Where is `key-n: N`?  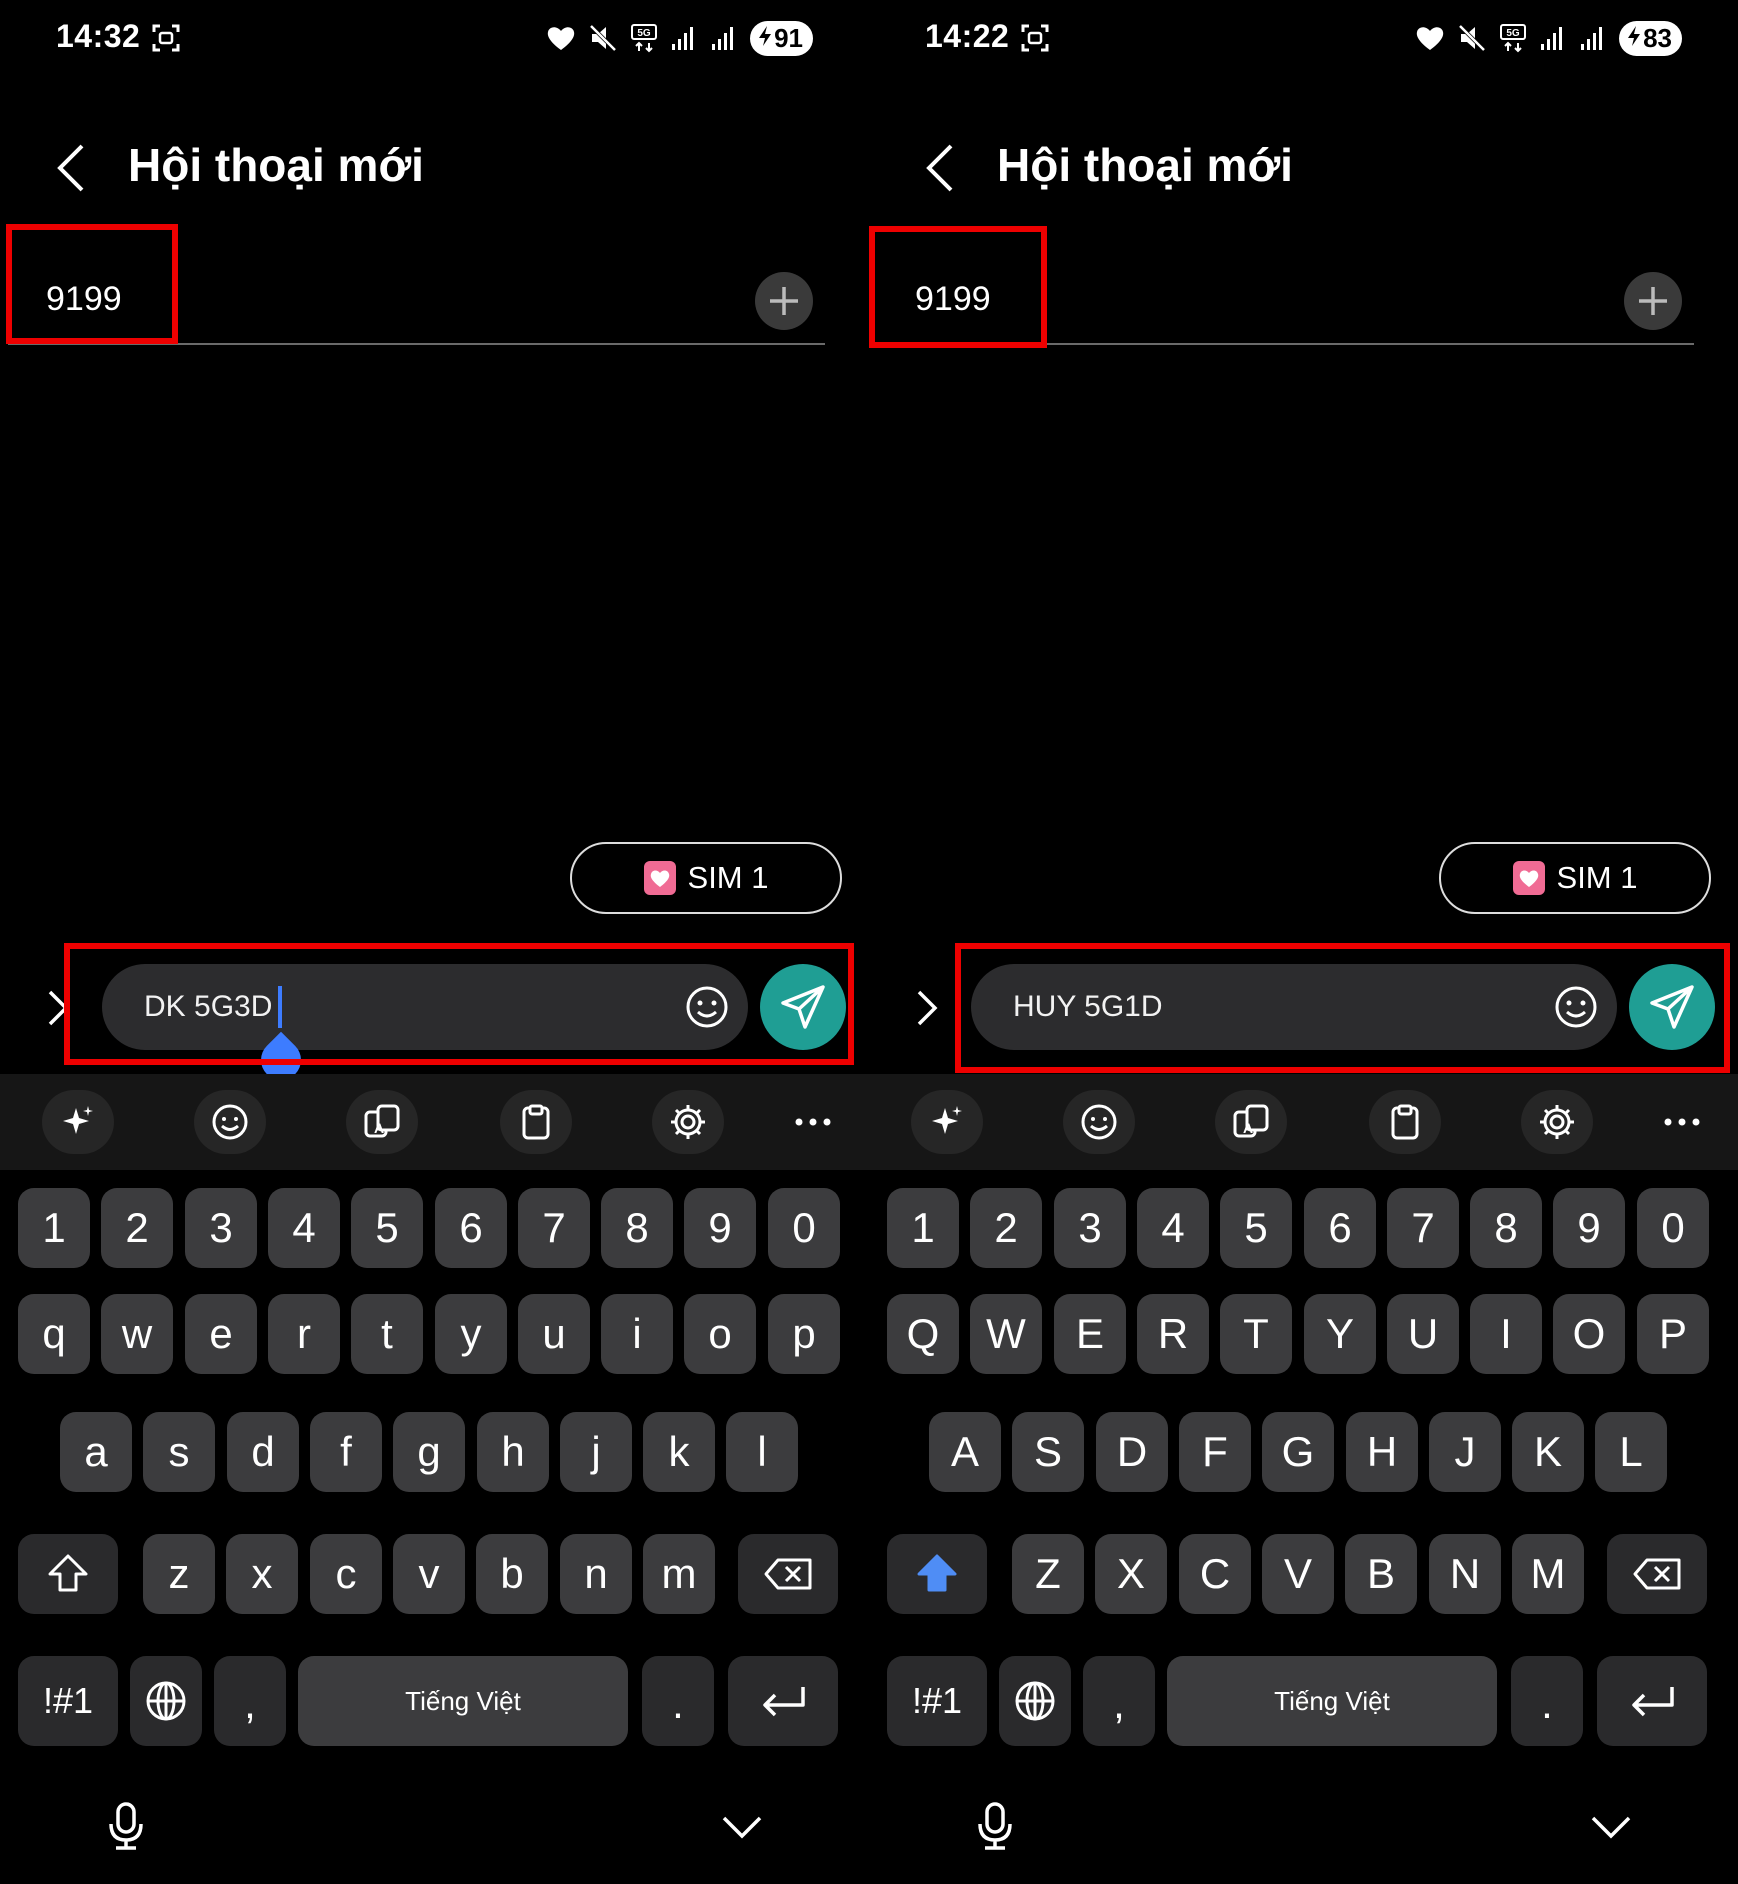 key-n: N is located at coordinates (1465, 1574).